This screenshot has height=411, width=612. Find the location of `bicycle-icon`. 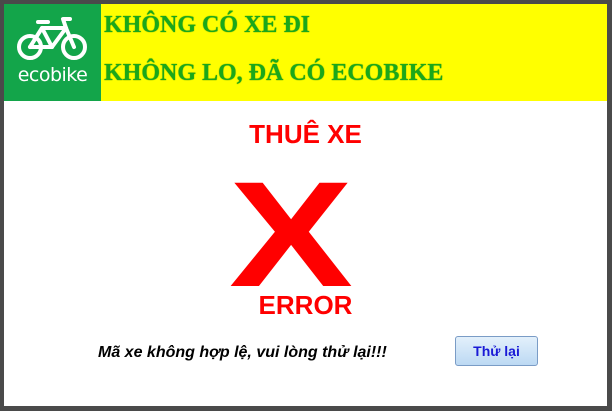

bicycle-icon is located at coordinates (52, 38).